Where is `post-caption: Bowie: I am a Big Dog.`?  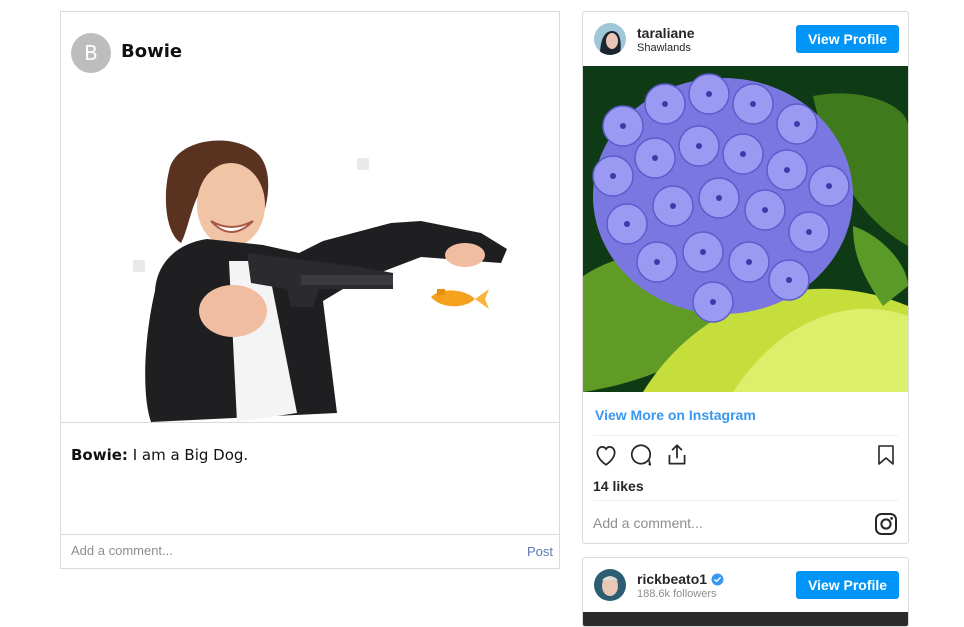 post-caption: Bowie: I am a Big Dog. is located at coordinates (159, 455).